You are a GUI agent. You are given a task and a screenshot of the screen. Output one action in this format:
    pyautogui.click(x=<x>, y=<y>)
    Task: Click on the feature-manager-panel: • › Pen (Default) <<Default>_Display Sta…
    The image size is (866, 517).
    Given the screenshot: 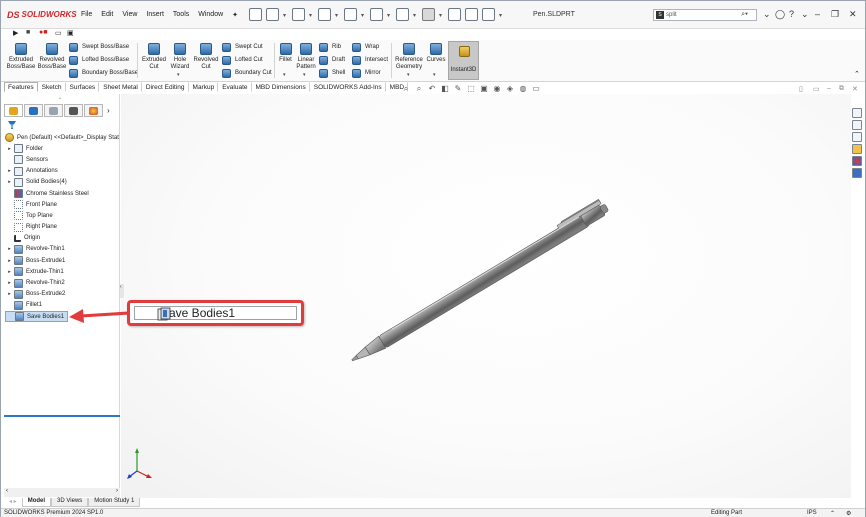 What is the action you would take?
    pyautogui.click(x=64, y=296)
    